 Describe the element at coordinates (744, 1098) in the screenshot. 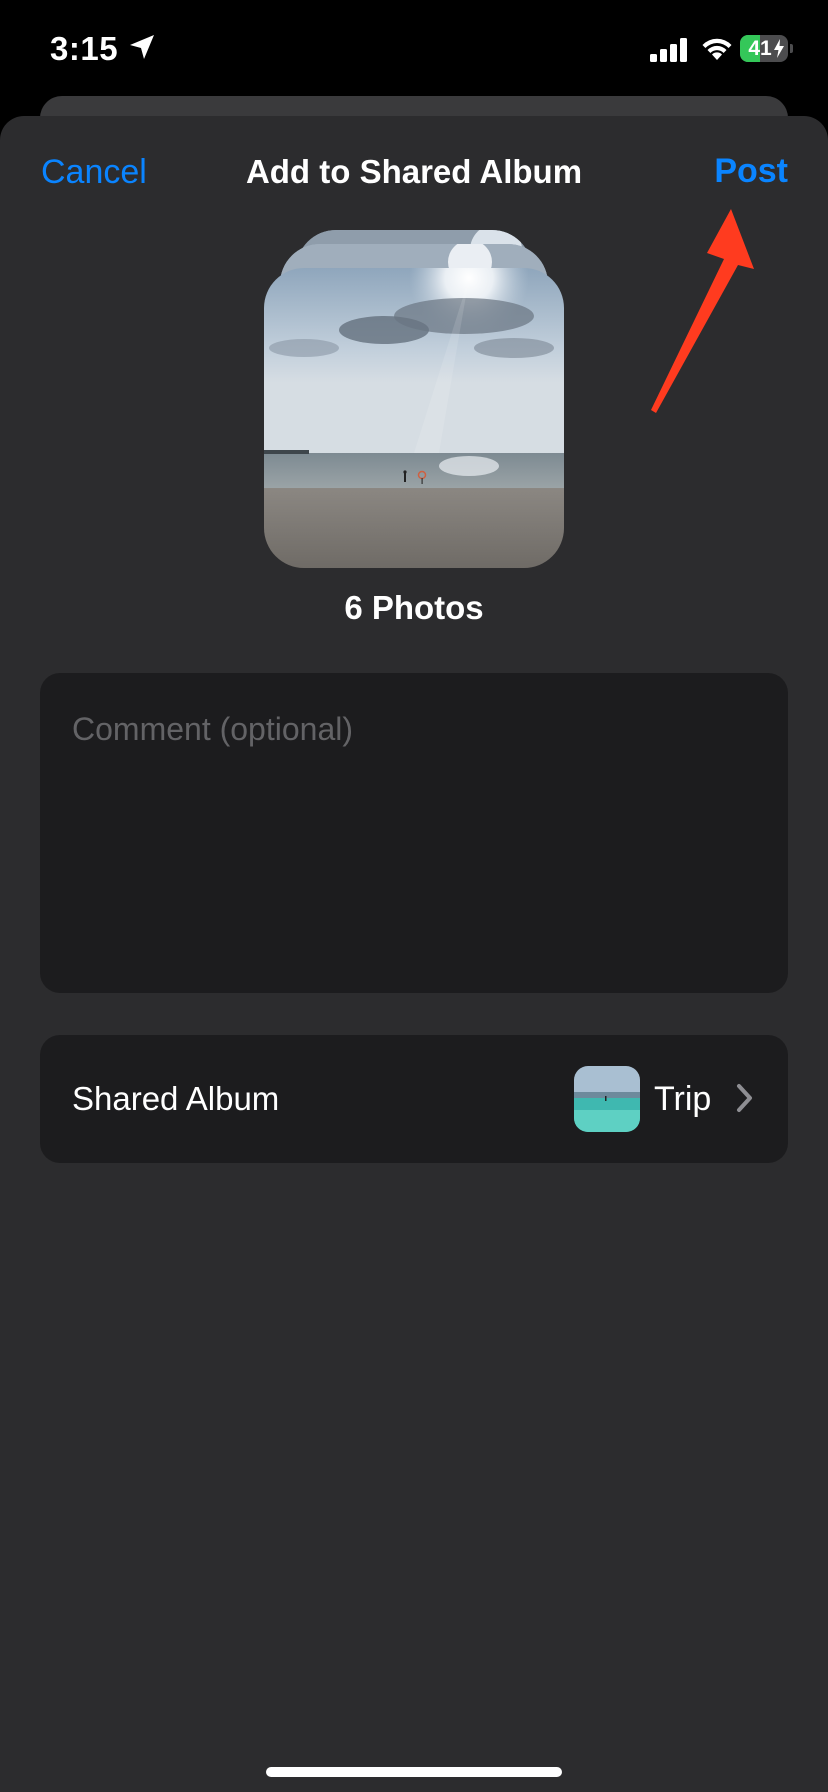

I see `chevron-right-icon` at that location.